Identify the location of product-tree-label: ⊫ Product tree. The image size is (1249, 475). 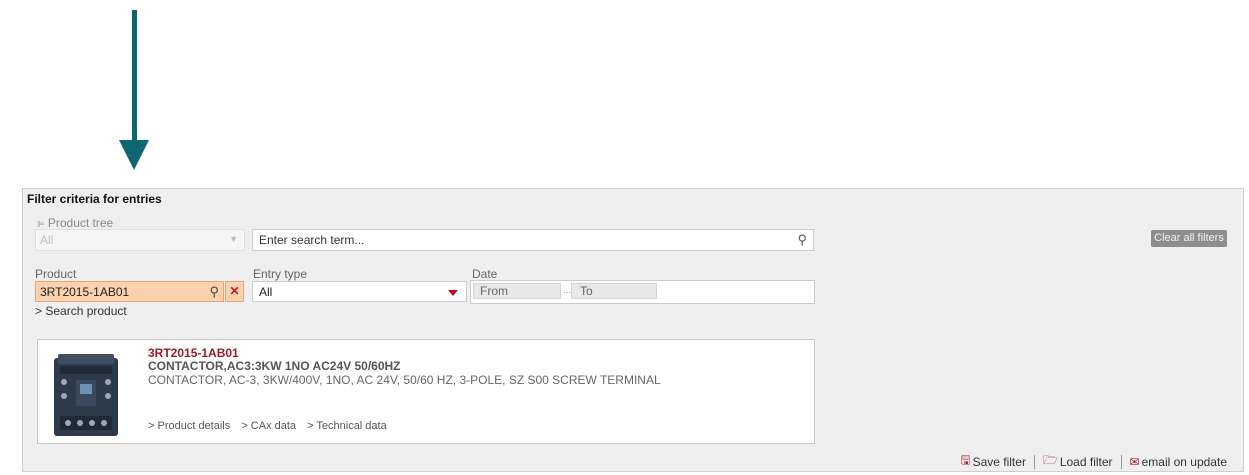
(75, 223).